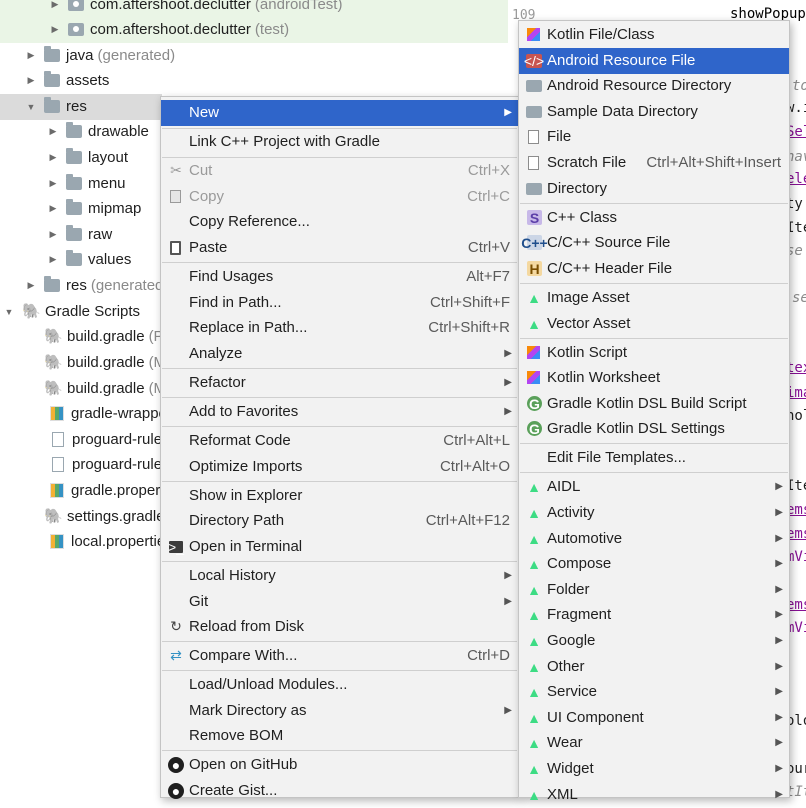 The width and height of the screenshot is (806, 808). What do you see at coordinates (339, 113) in the screenshot?
I see `menu-item-new: New ▶` at bounding box center [339, 113].